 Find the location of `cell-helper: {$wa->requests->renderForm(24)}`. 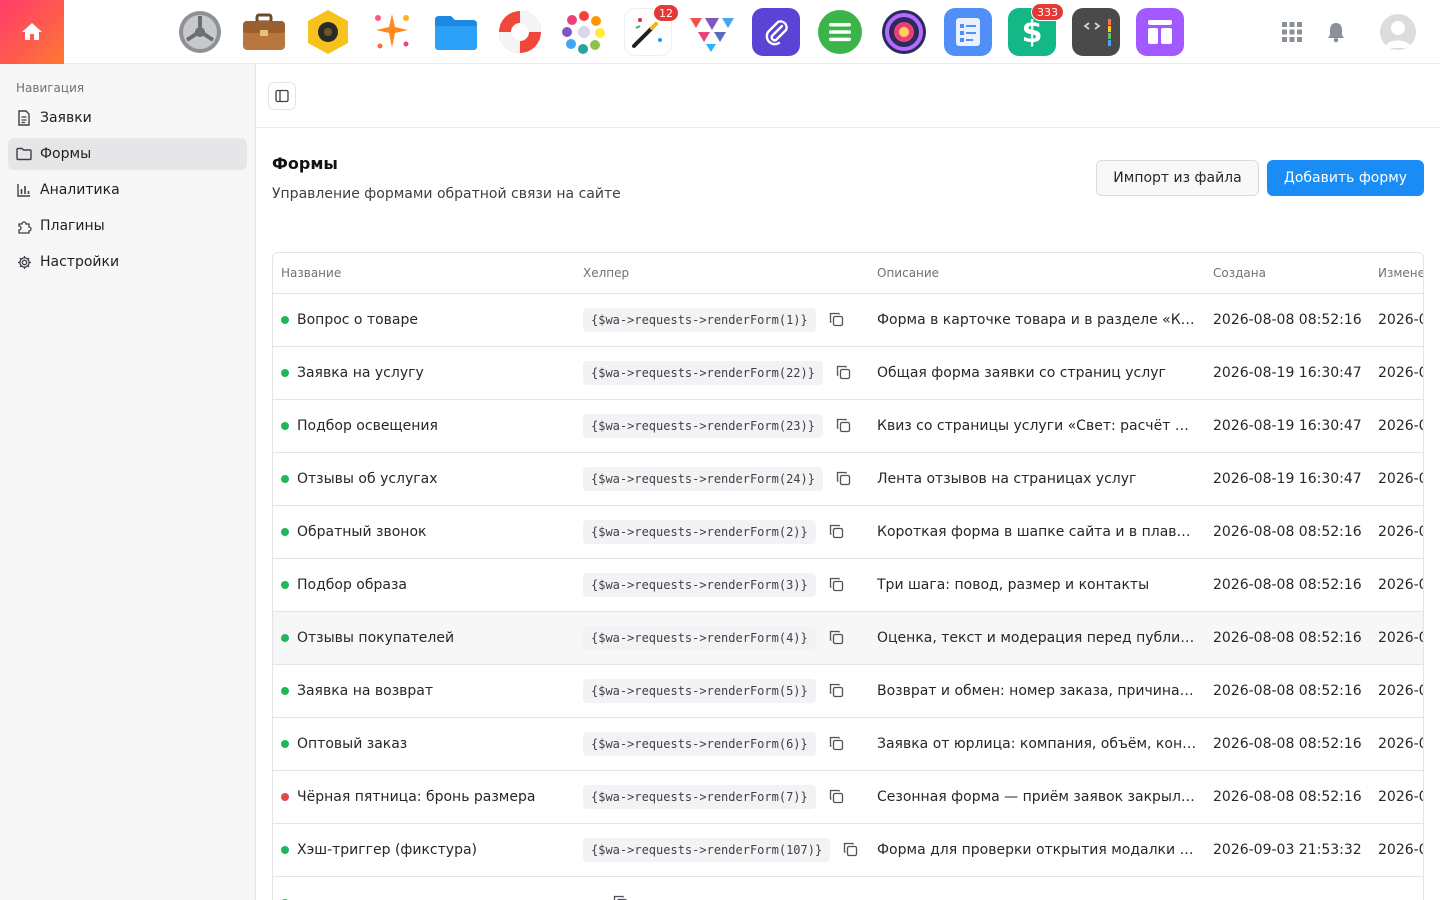

cell-helper: {$wa->requests->renderForm(24)} is located at coordinates (722, 479).